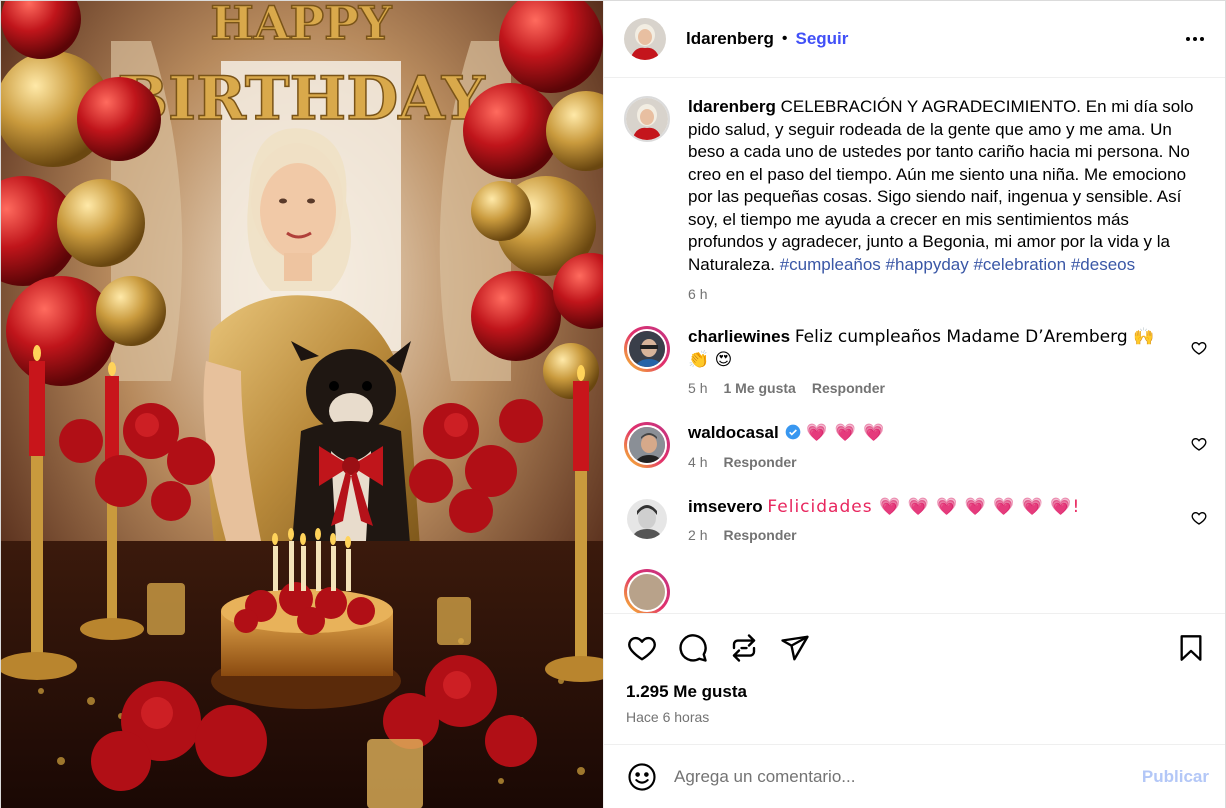 The width and height of the screenshot is (1226, 808). Describe the element at coordinates (1019, 264) in the screenshot. I see `hashtag-link: #celebration` at that location.